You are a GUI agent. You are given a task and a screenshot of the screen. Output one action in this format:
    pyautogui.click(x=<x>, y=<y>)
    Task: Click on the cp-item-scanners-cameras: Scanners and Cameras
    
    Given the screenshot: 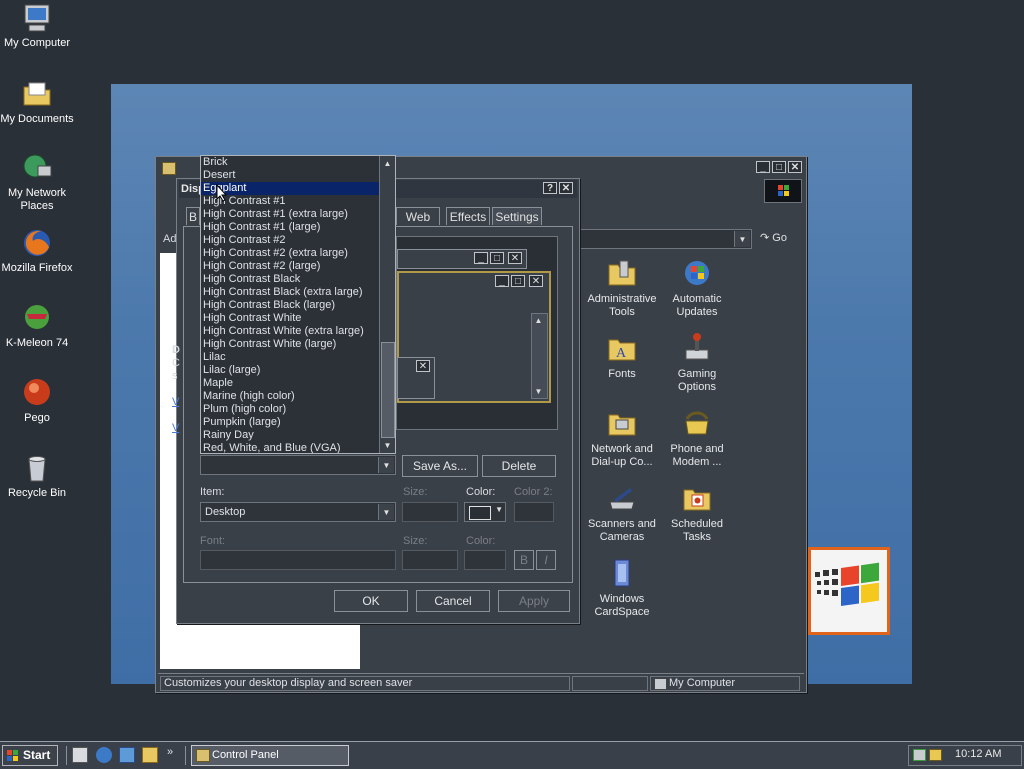 What is the action you would take?
    pyautogui.click(x=622, y=513)
    